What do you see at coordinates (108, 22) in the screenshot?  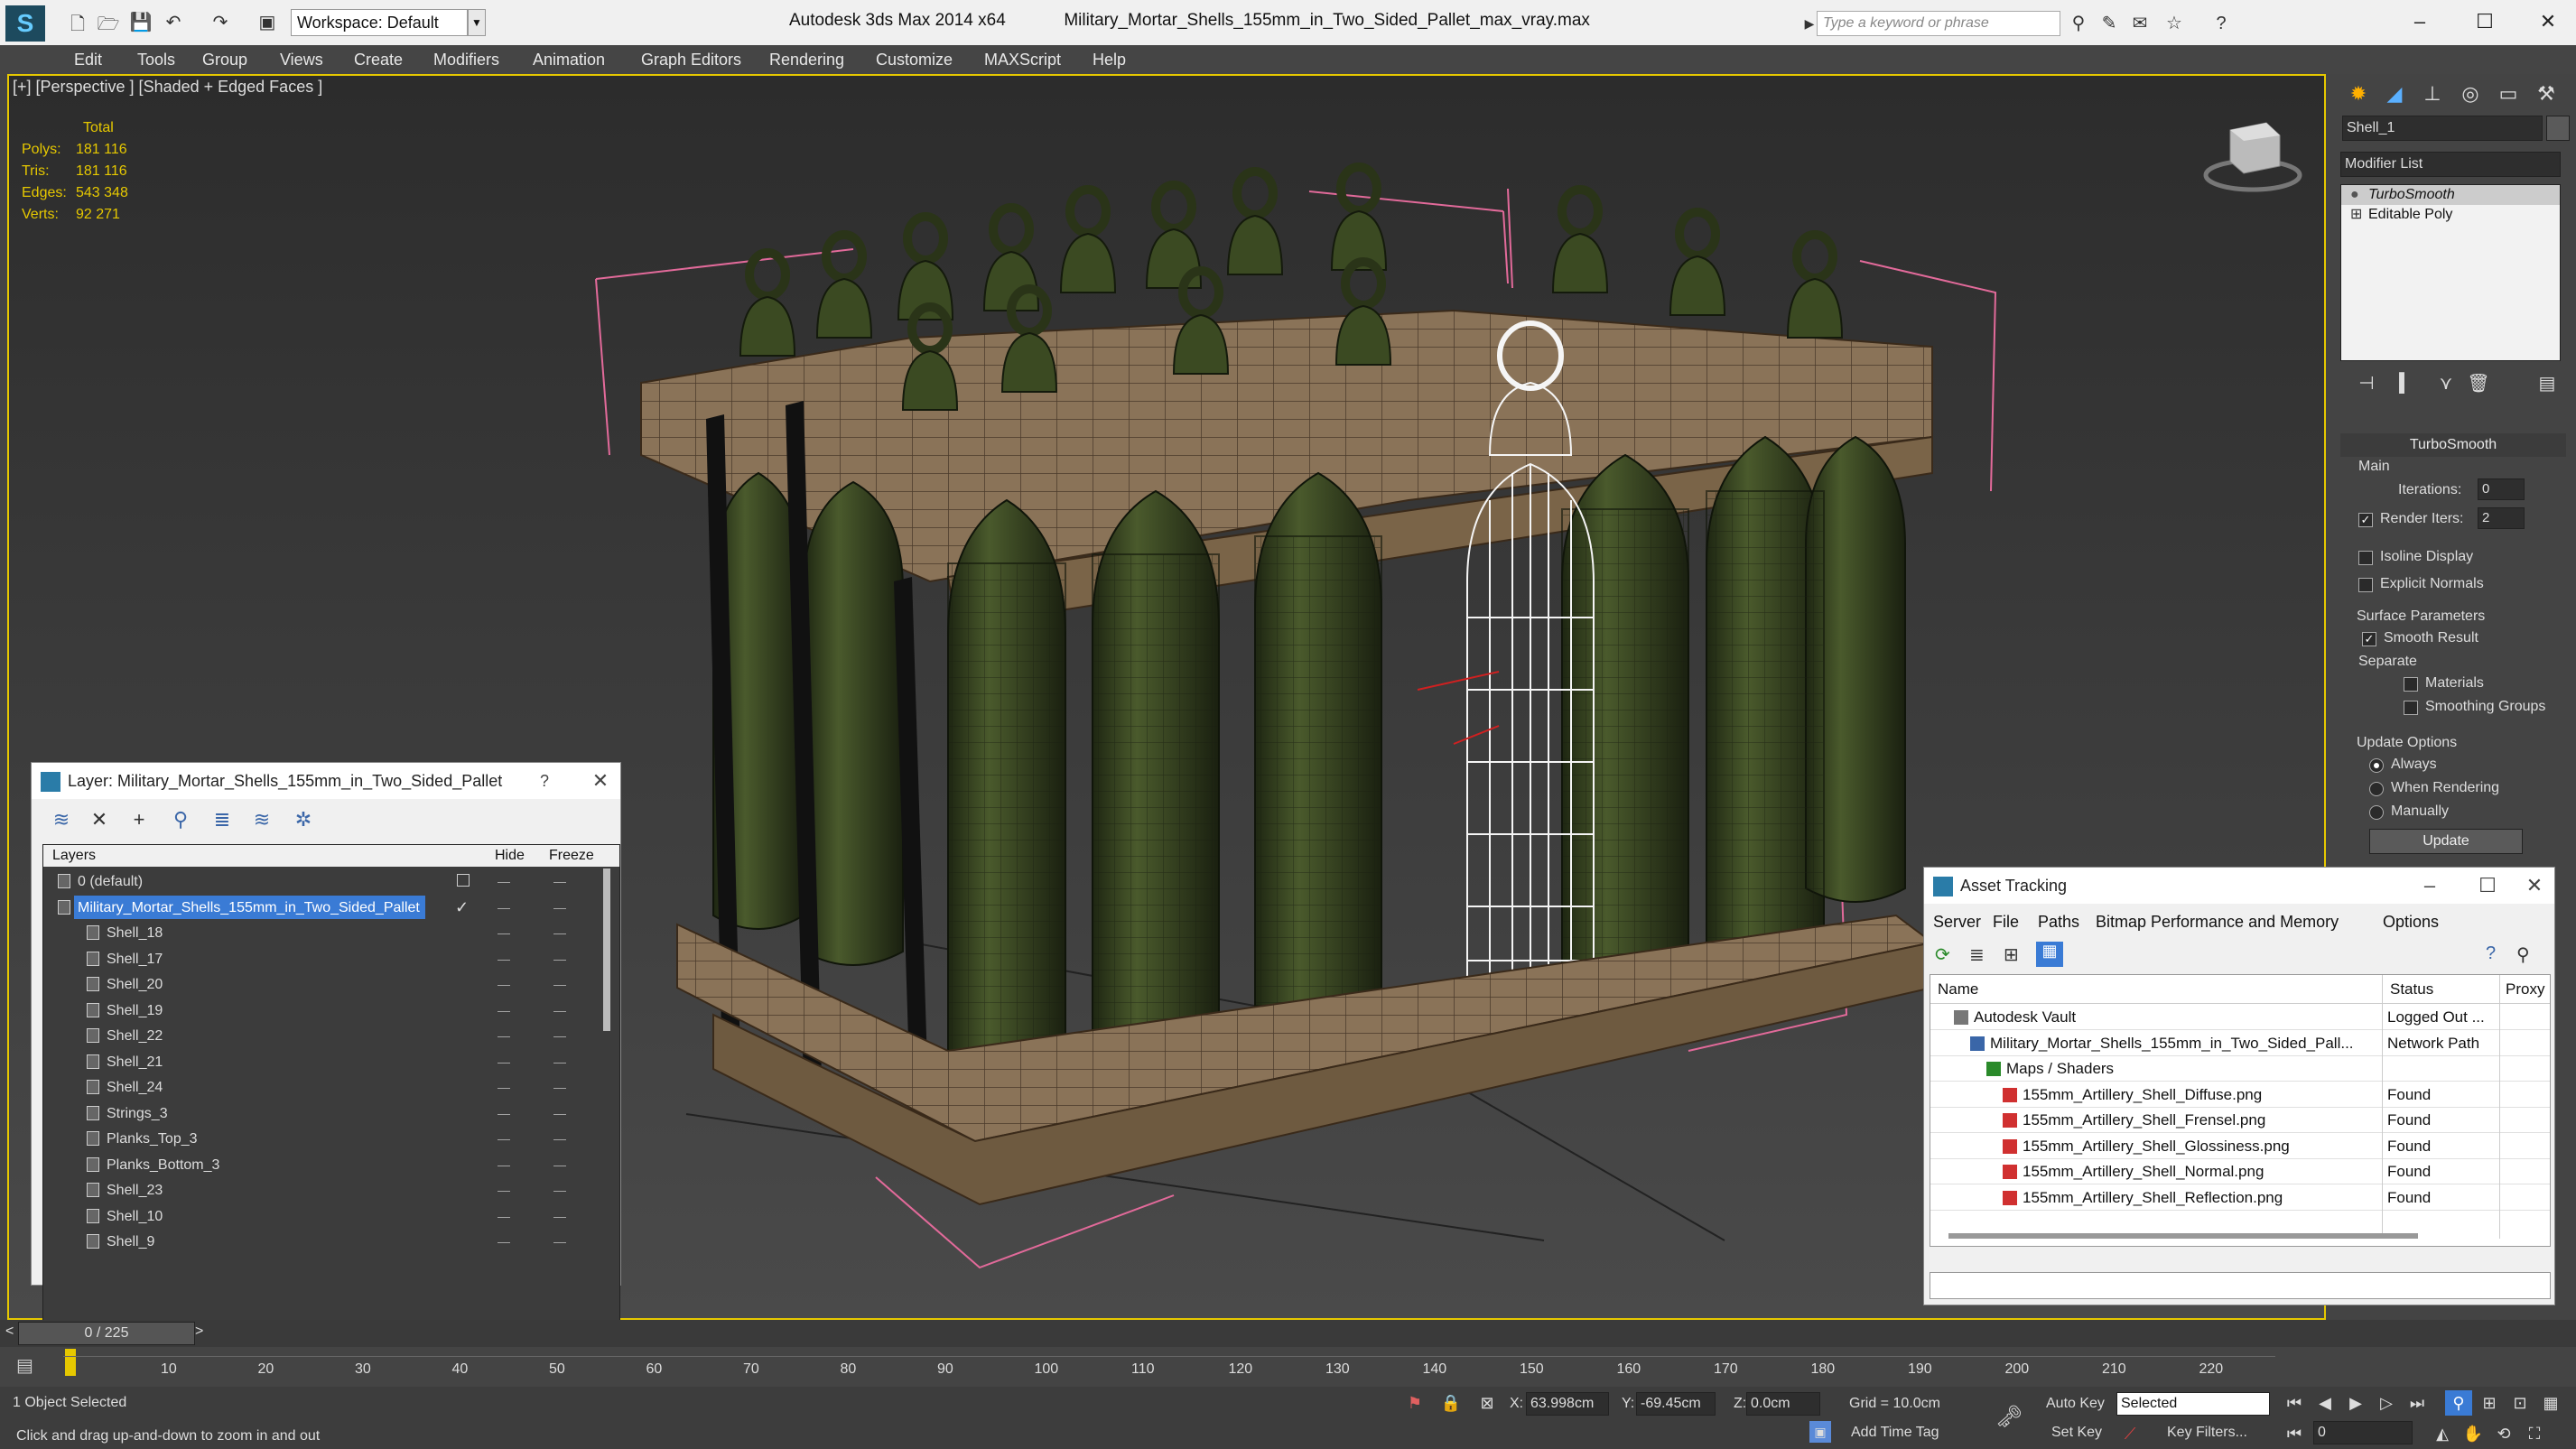 I see `open-file-icon: 🗁` at bounding box center [108, 22].